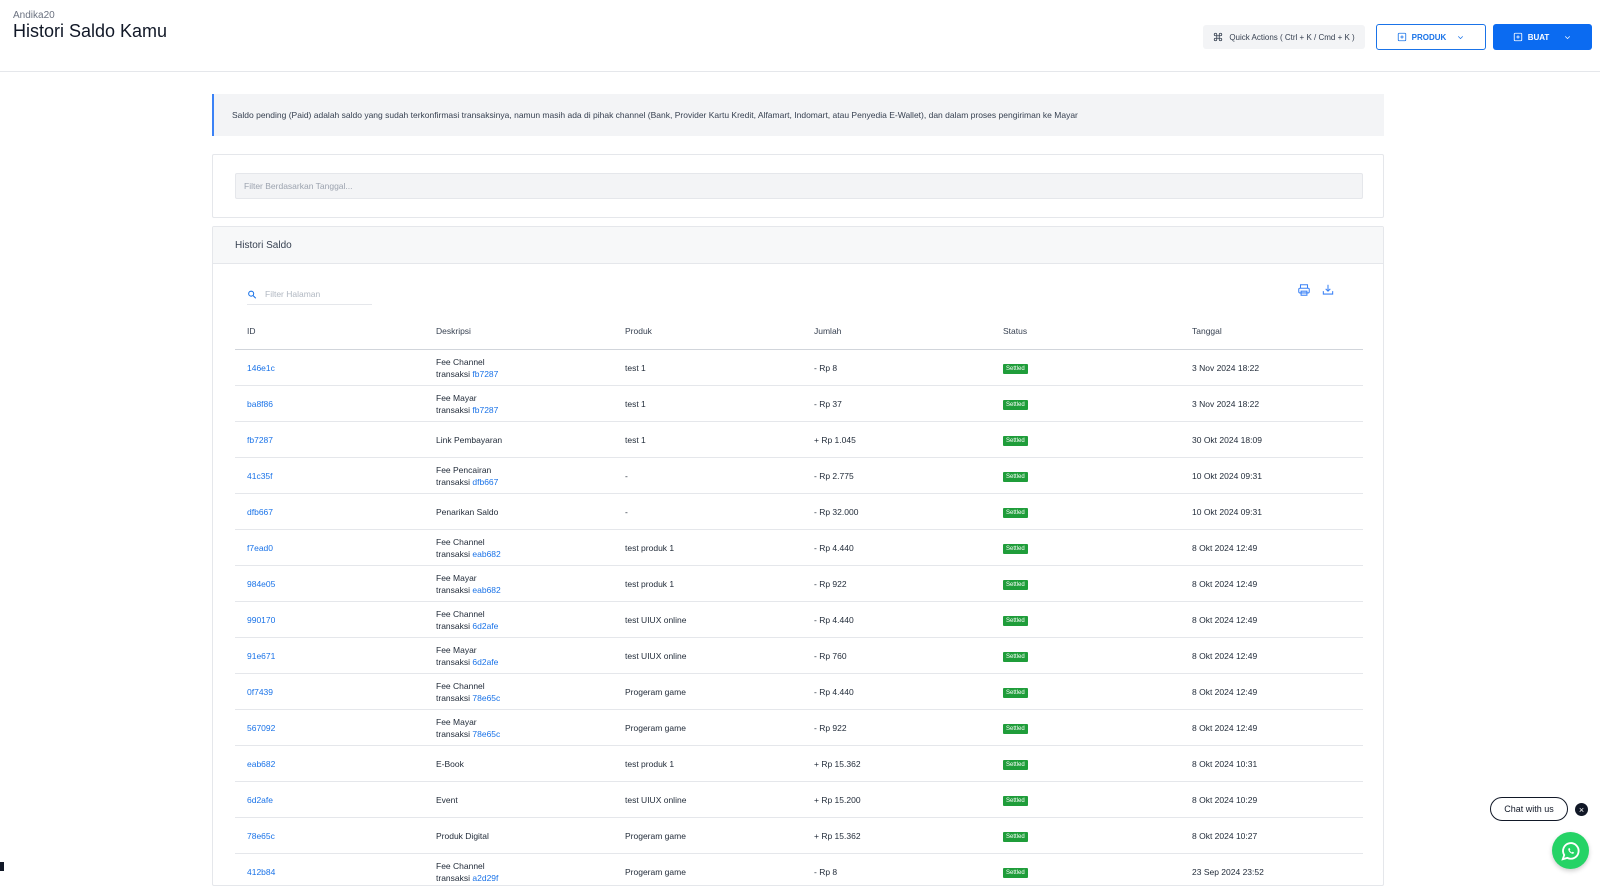 Image resolution: width=1600 pixels, height=886 pixels. Describe the element at coordinates (524, 374) in the screenshot. I see `description-sub: transaksi fb7287` at that location.